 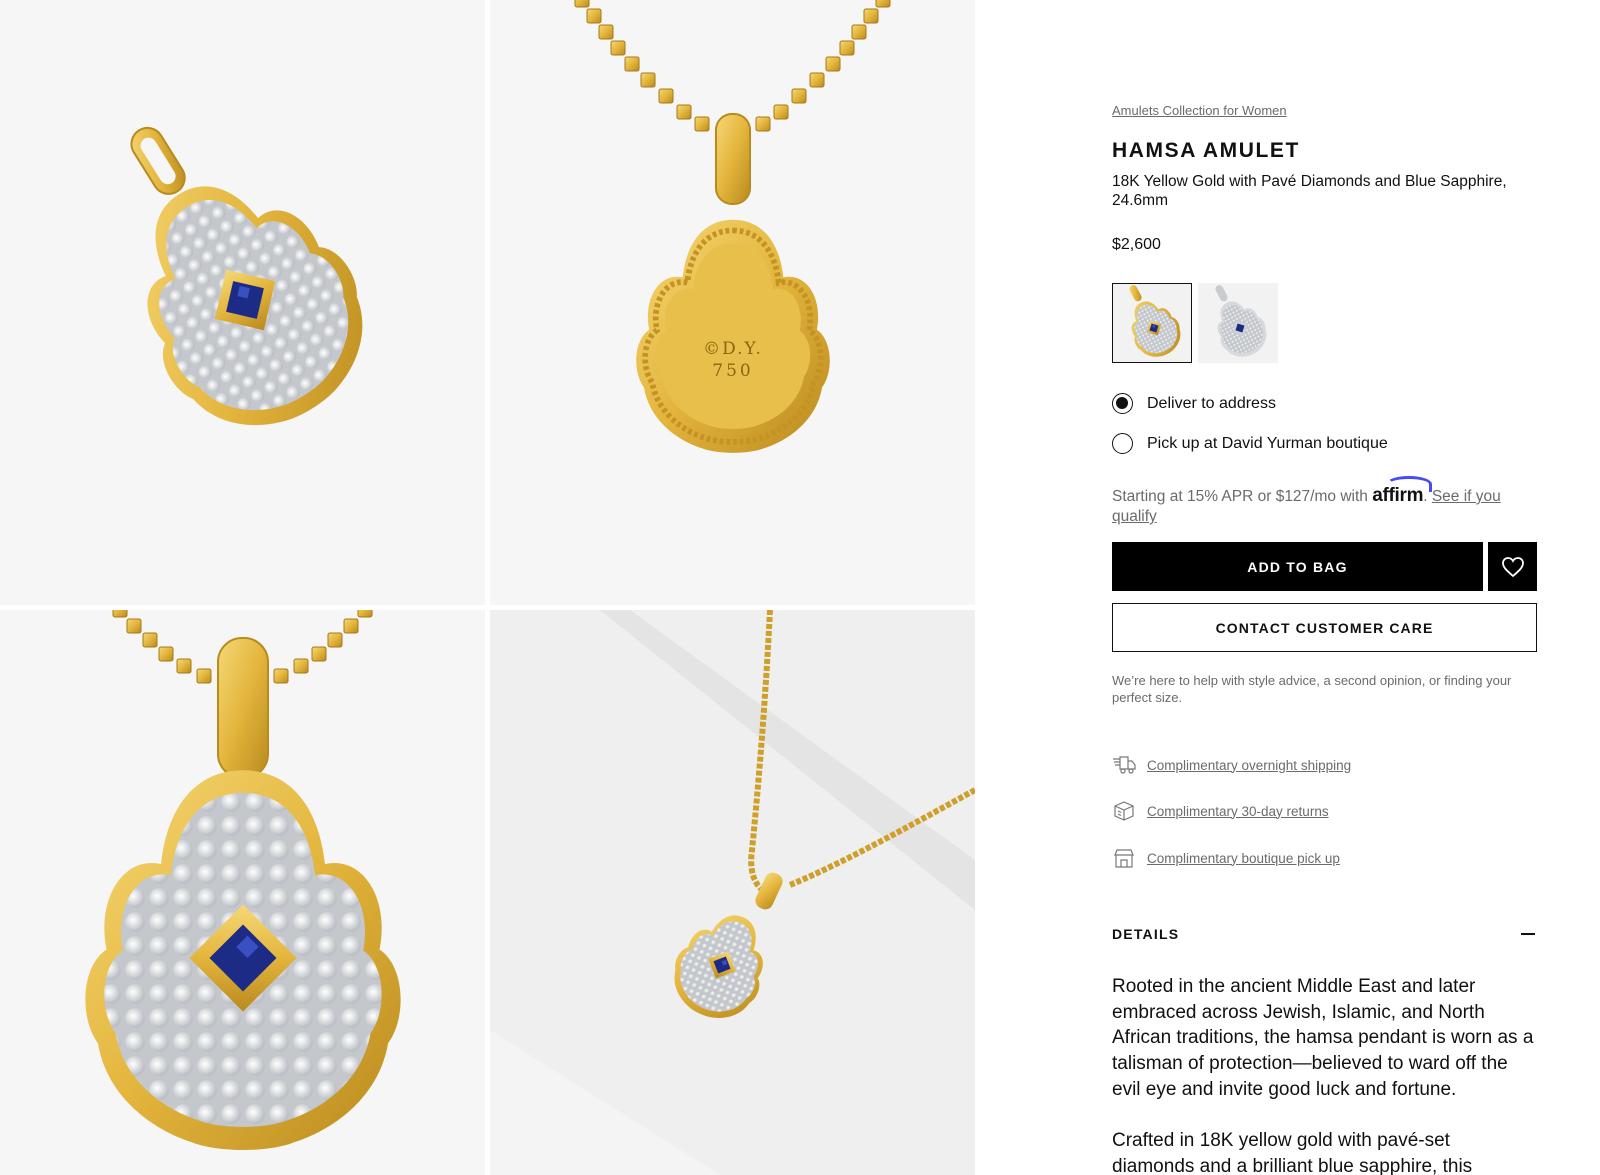 I want to click on gallery-image-lifestyle, so click(x=732, y=892).